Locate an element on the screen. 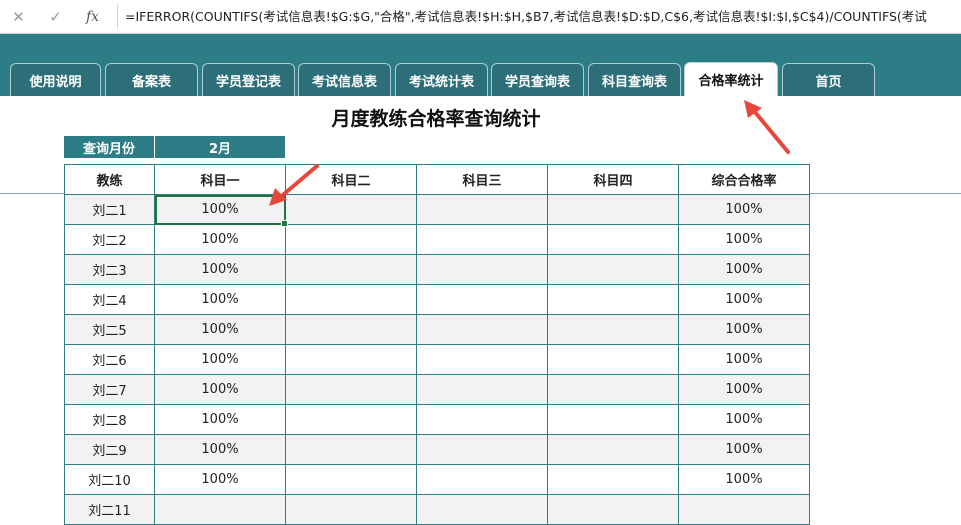  cell-coach: 刘二1 is located at coordinates (109, 209).